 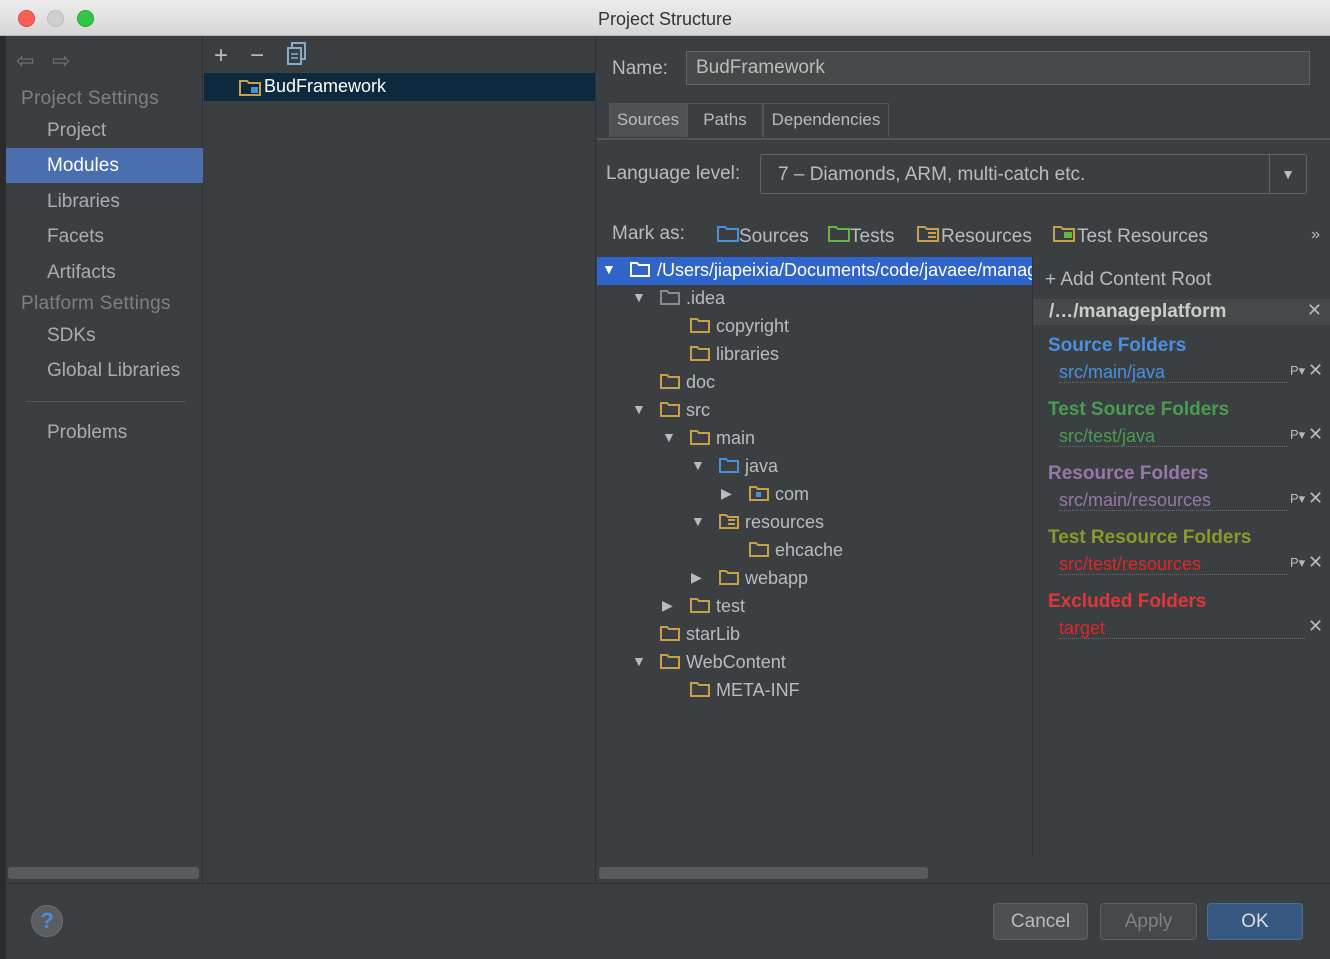 What do you see at coordinates (673, 173) in the screenshot?
I see `language-level-label: Language level:` at bounding box center [673, 173].